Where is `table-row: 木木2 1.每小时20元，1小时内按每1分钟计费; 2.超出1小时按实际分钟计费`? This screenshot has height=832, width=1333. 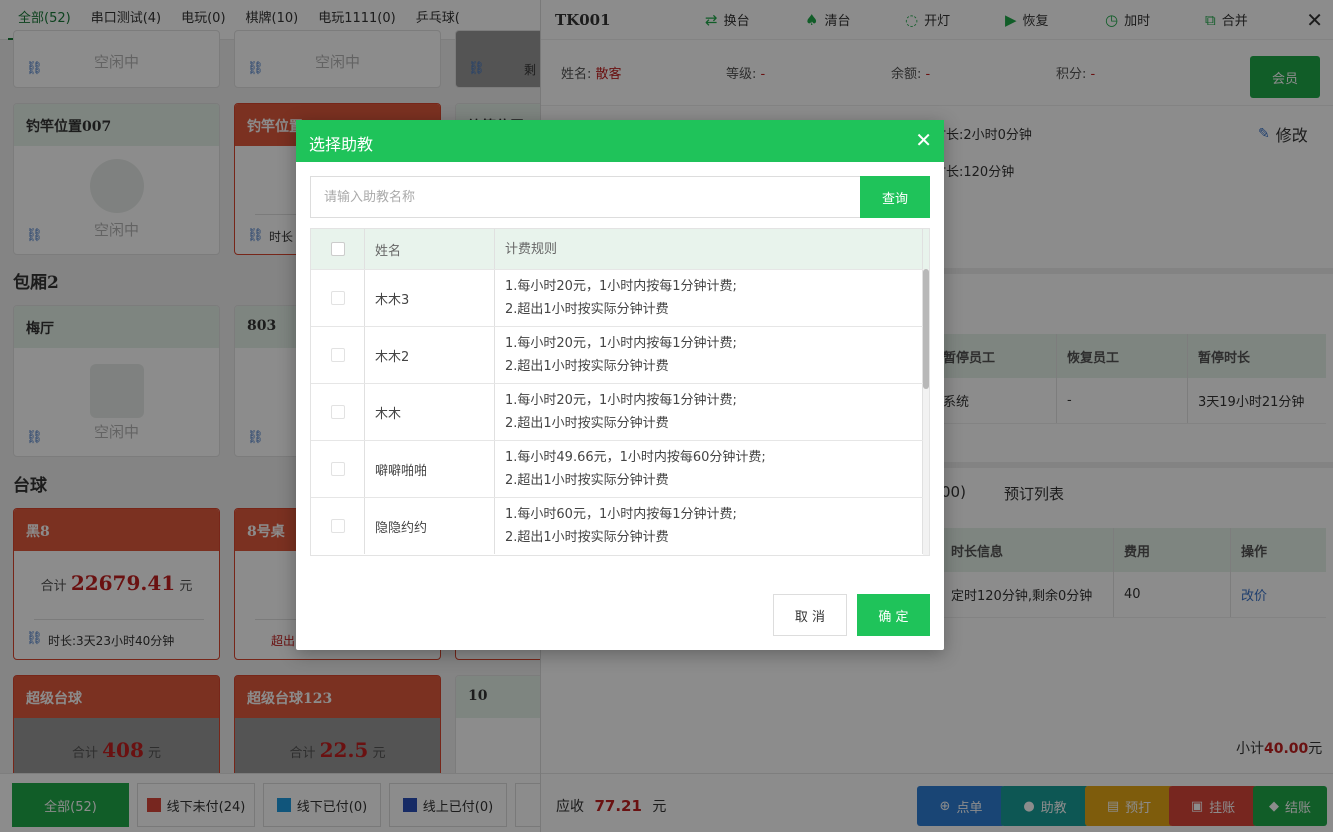 table-row: 木木2 1.每小时20元，1小时内按每1分钟计费; 2.超出1小时按实际分钟计费 is located at coordinates (620, 354).